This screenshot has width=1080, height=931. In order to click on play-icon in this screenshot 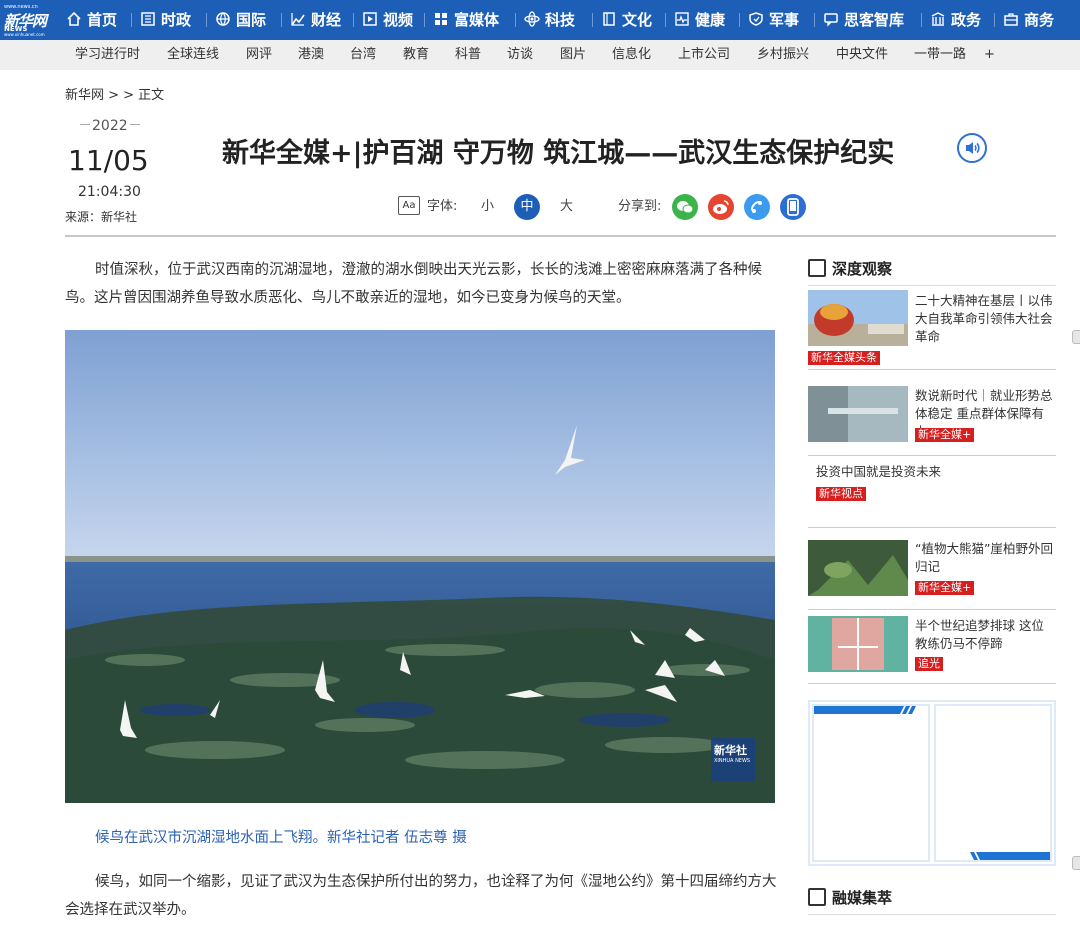, I will do `click(370, 14)`.